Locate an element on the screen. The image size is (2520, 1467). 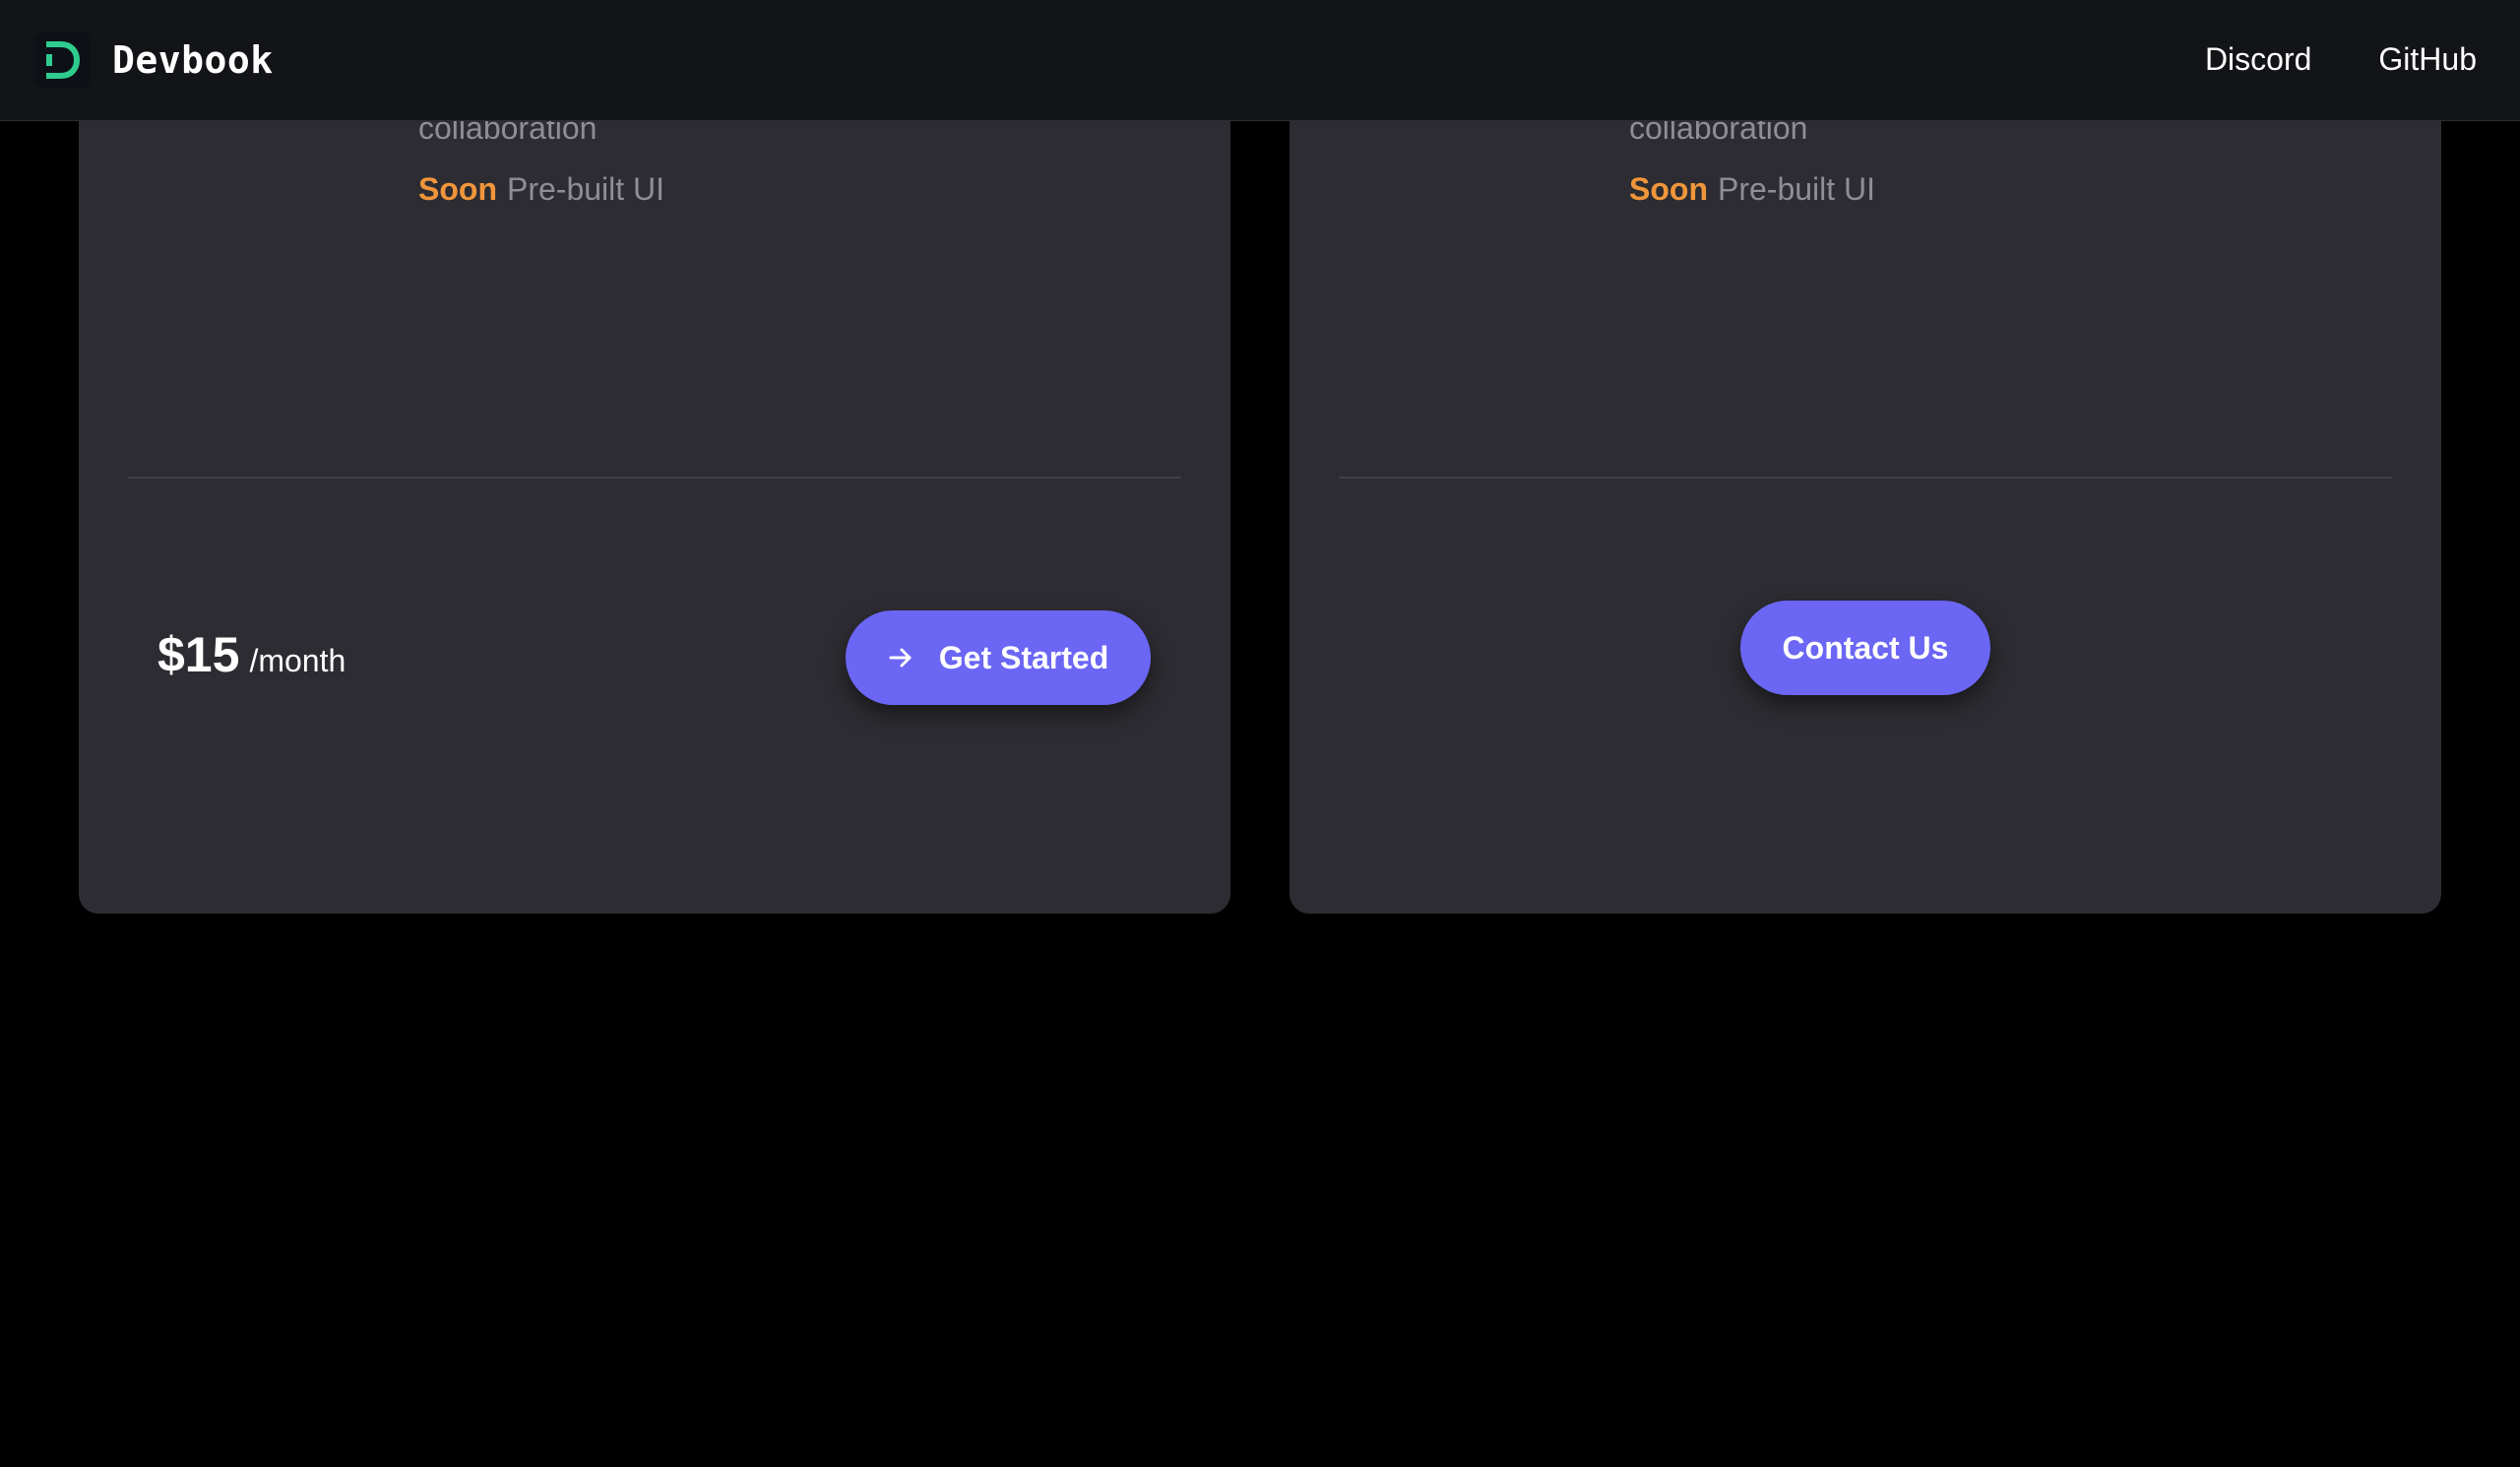
get-started-button: Get Started is located at coordinates (998, 657).